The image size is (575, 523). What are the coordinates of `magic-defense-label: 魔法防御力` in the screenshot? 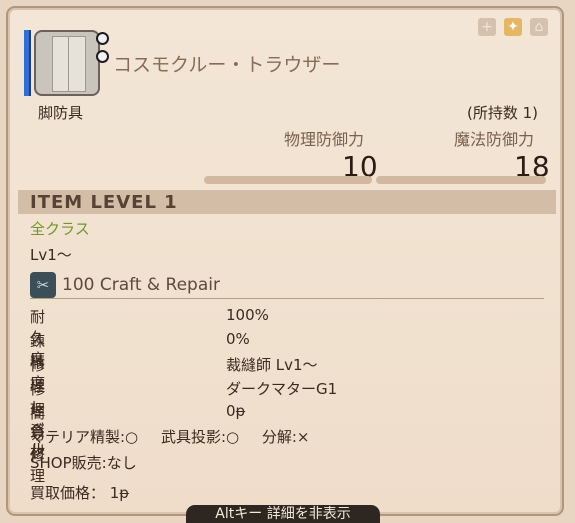 It's located at (494, 139).